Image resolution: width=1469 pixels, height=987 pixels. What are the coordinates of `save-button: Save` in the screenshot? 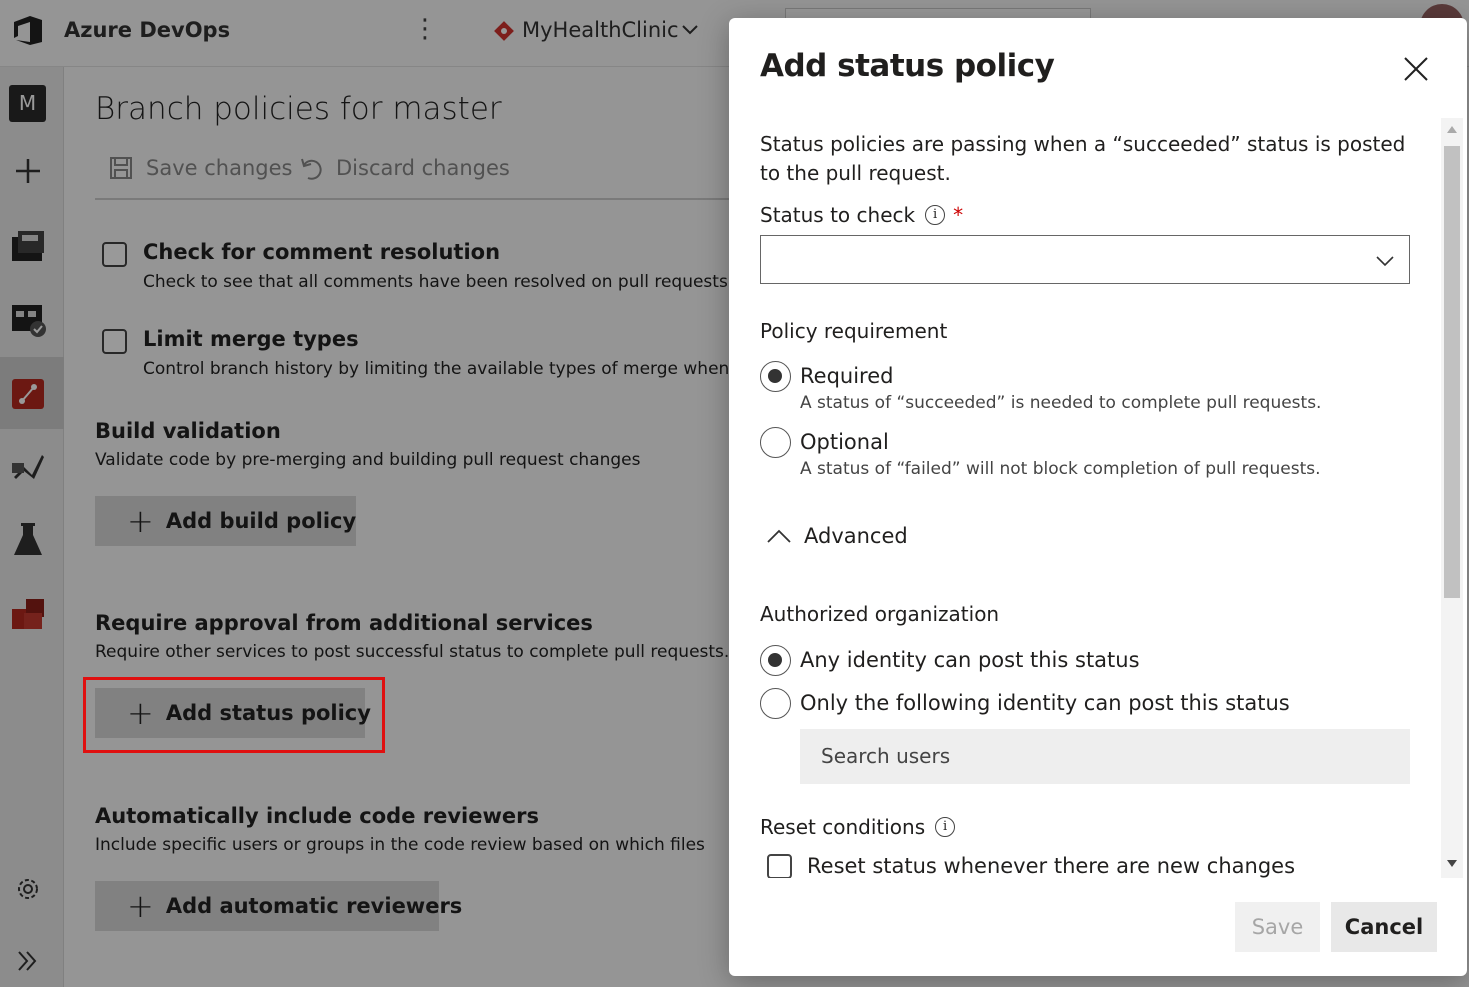 It's located at (1277, 927).